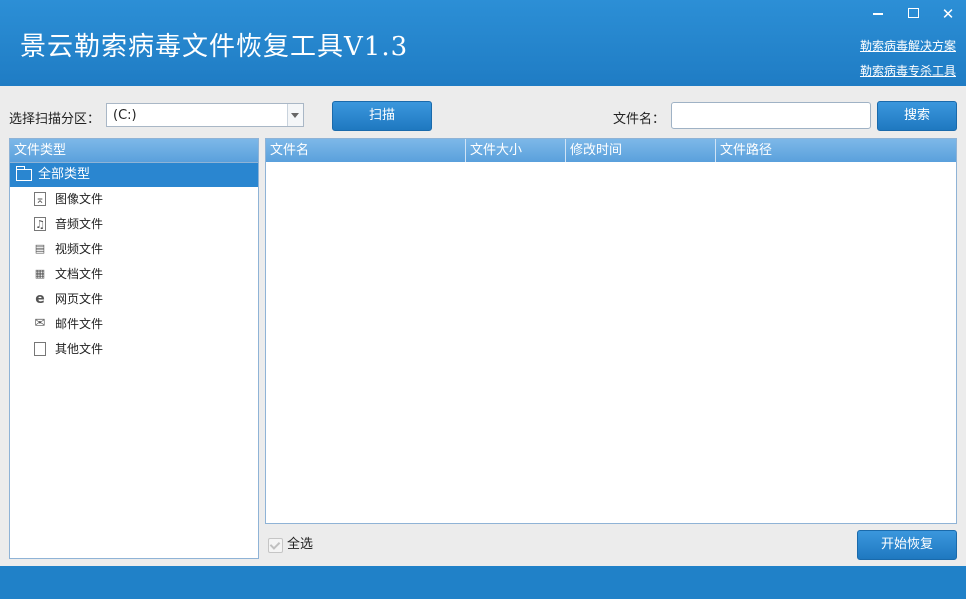 This screenshot has height=599, width=966. I want to click on tree-item-label: 其他文件, so click(79, 349).